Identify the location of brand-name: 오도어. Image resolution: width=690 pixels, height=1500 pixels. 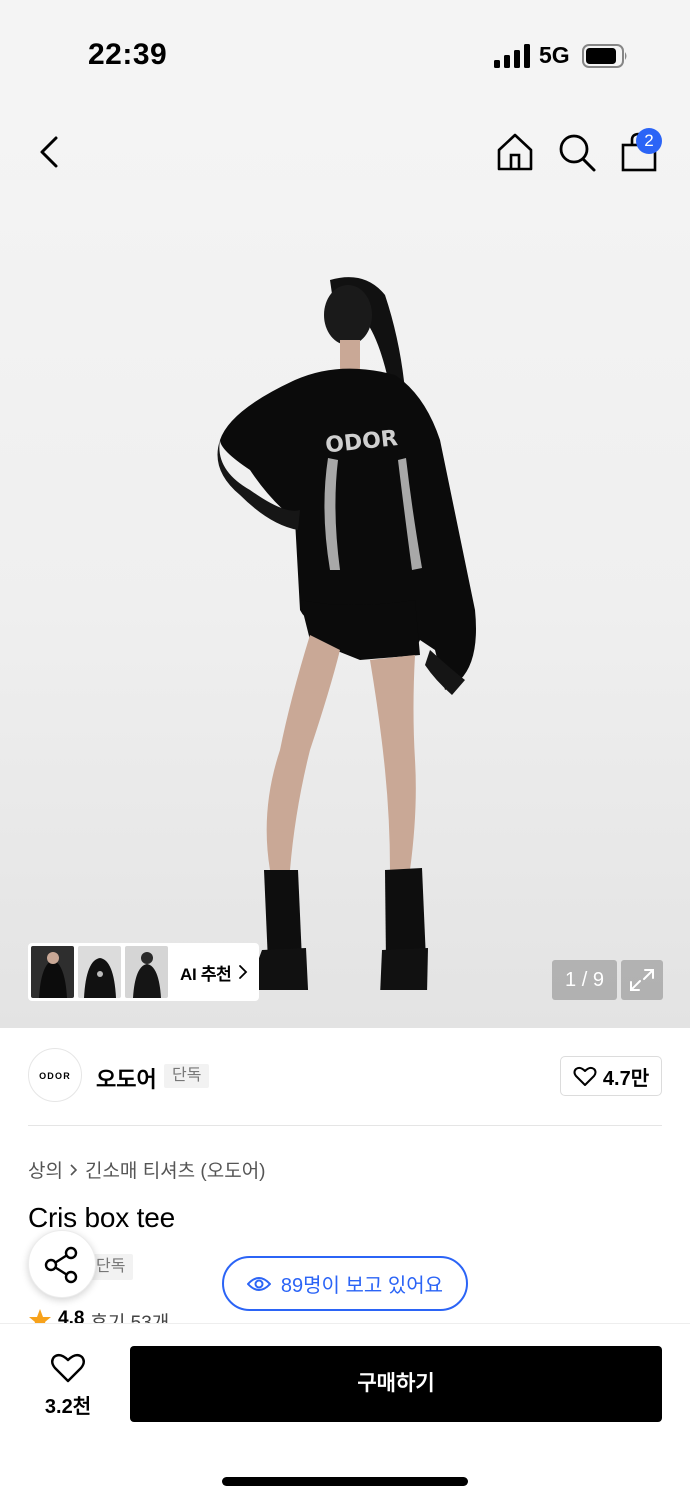
(126, 1078).